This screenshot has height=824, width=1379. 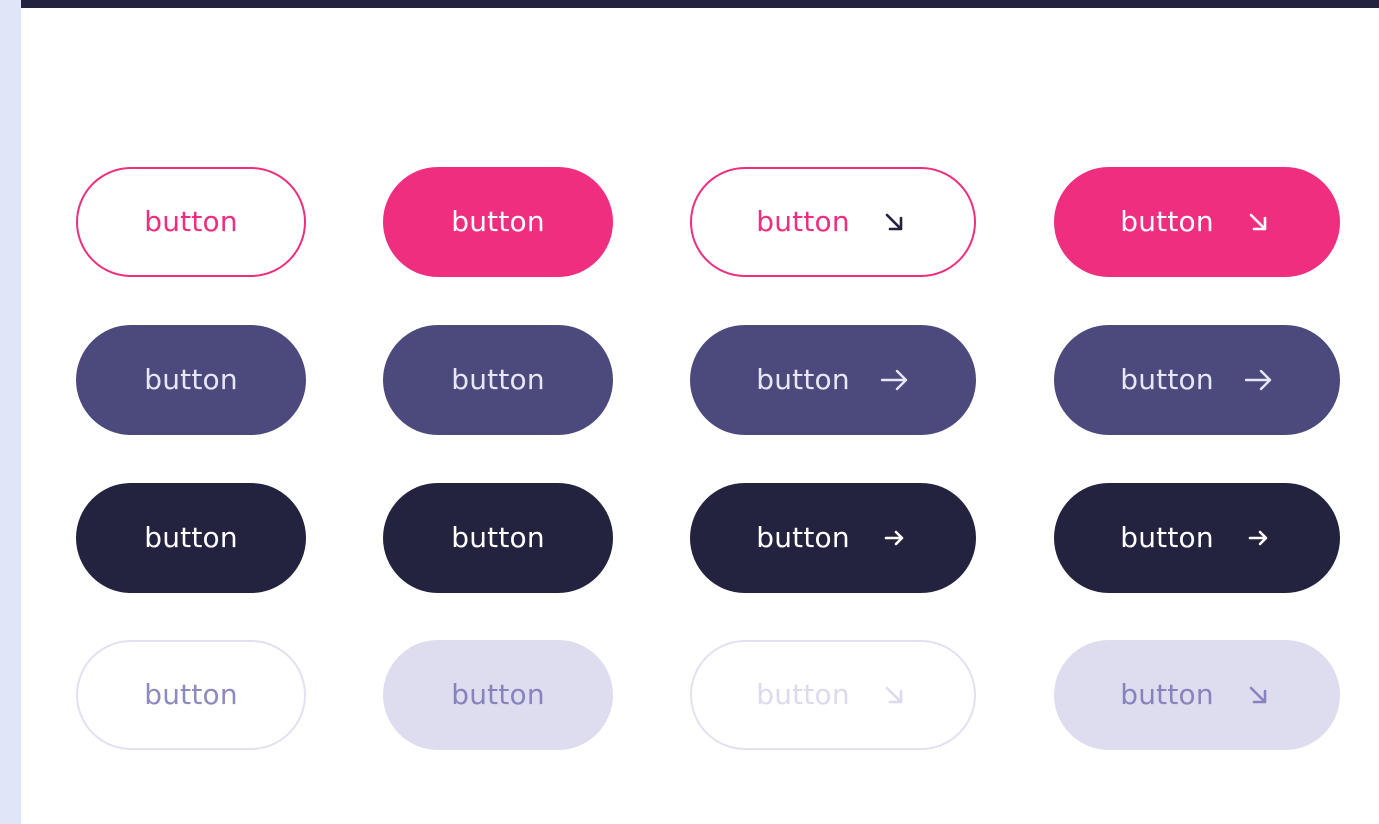 I want to click on pink-solid-button: button, so click(x=498, y=222).